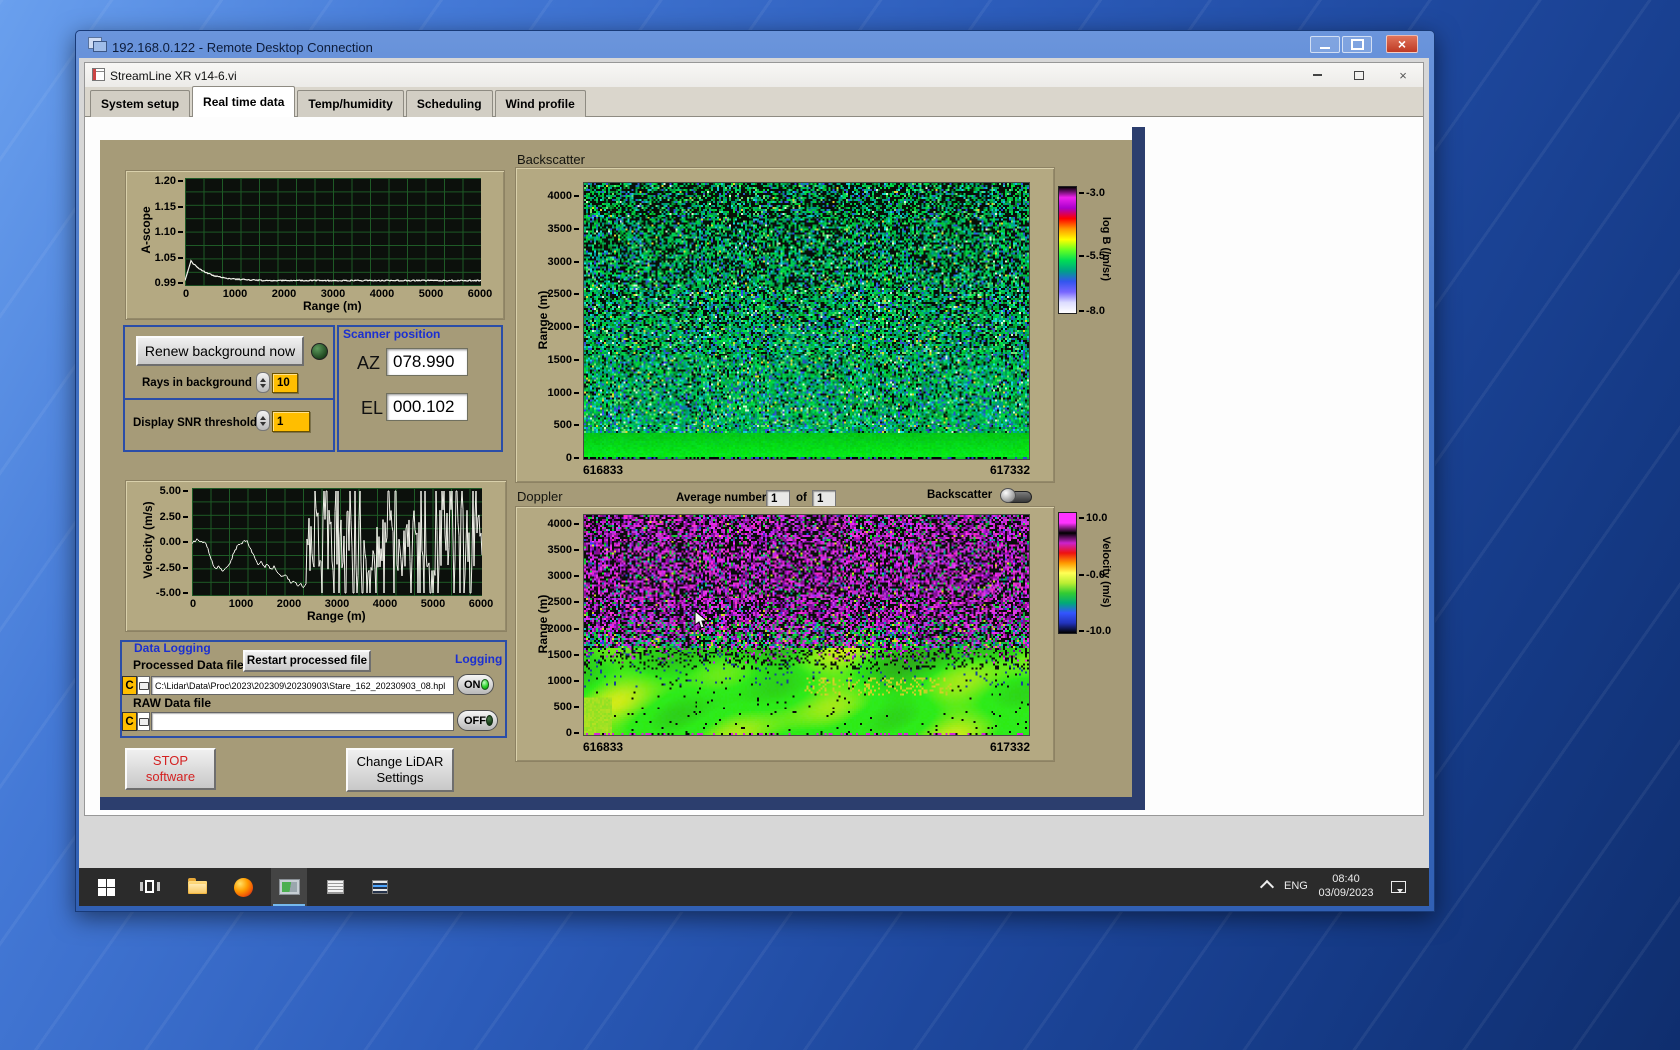  What do you see at coordinates (235, 294) in the screenshot?
I see `x-tick-label: 1000` at bounding box center [235, 294].